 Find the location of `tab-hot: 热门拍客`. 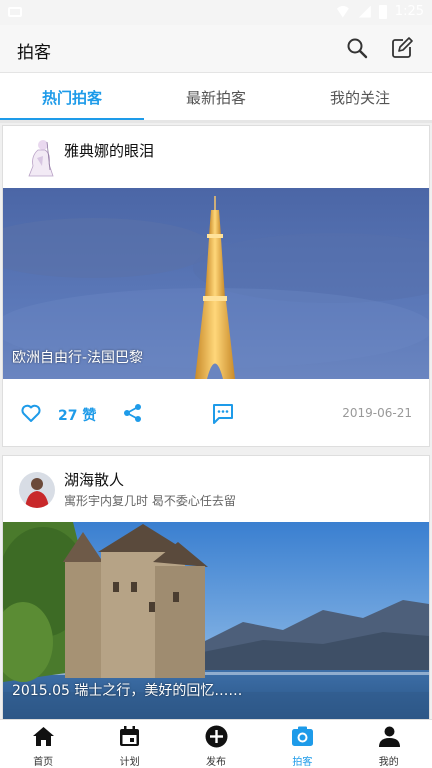

tab-hot: 热门拍客 is located at coordinates (72, 97).